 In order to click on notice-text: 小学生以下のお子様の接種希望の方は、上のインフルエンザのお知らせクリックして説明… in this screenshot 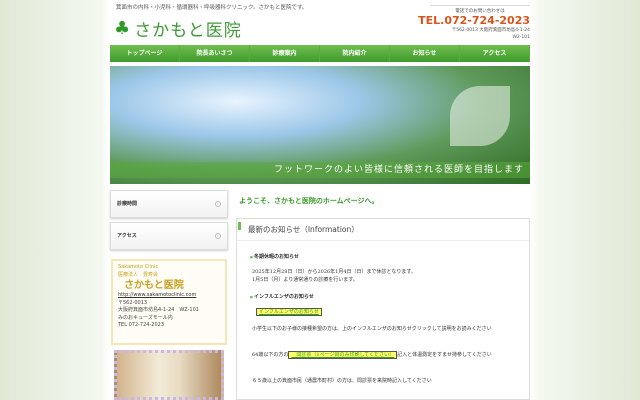, I will do `click(372, 329)`.